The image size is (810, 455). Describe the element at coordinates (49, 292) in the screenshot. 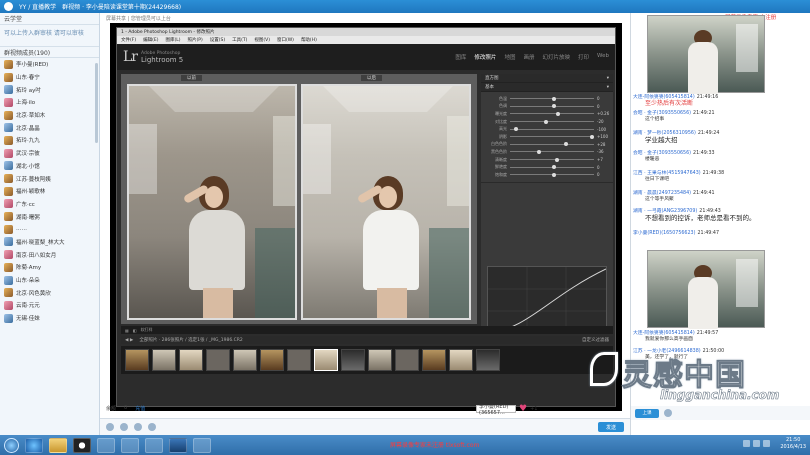

I see `member-item: 北京·风色黄欣` at that location.